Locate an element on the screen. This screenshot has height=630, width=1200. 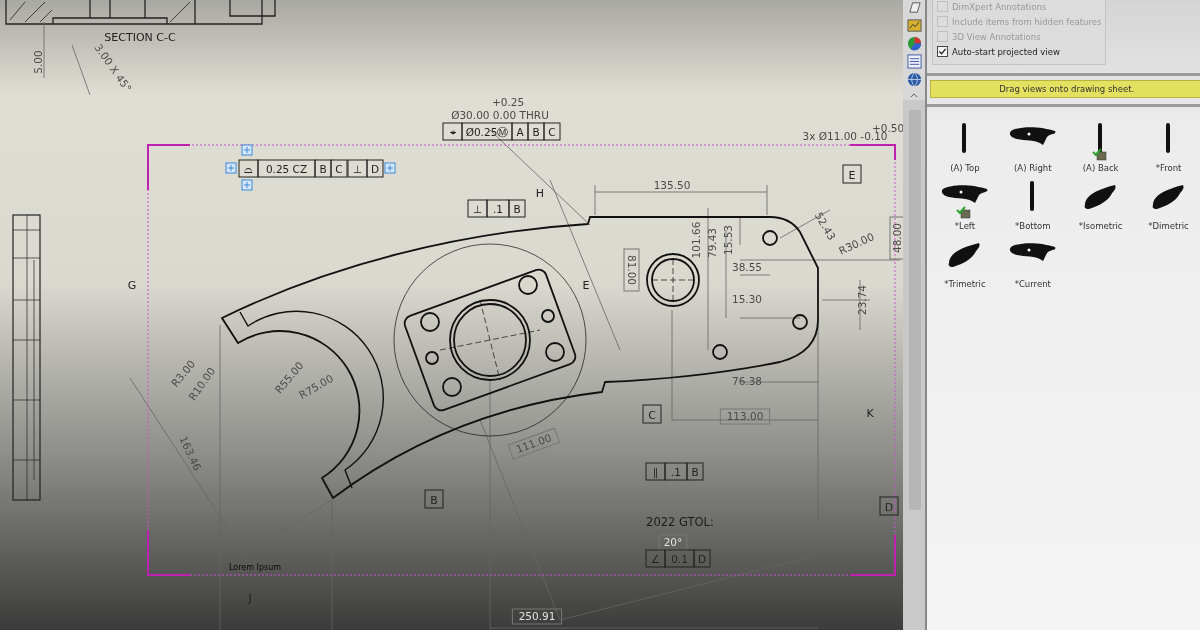
dimension-text: 48.00 is located at coordinates (897, 238).